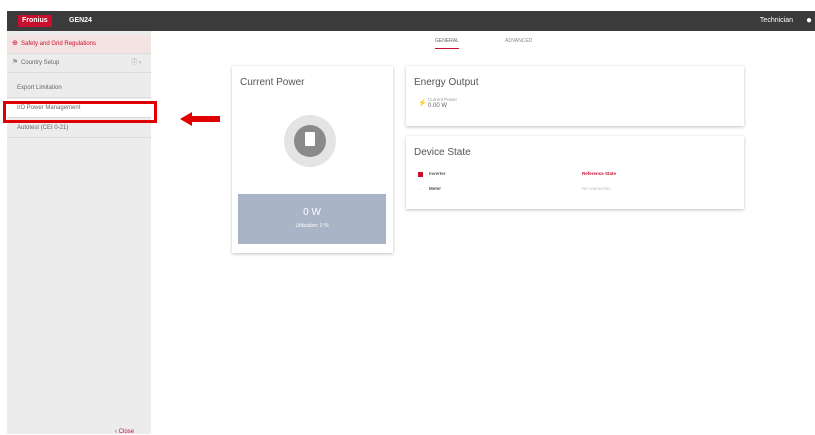 The image size is (815, 435). What do you see at coordinates (422, 103) in the screenshot?
I see `power-icon: ⚡` at bounding box center [422, 103].